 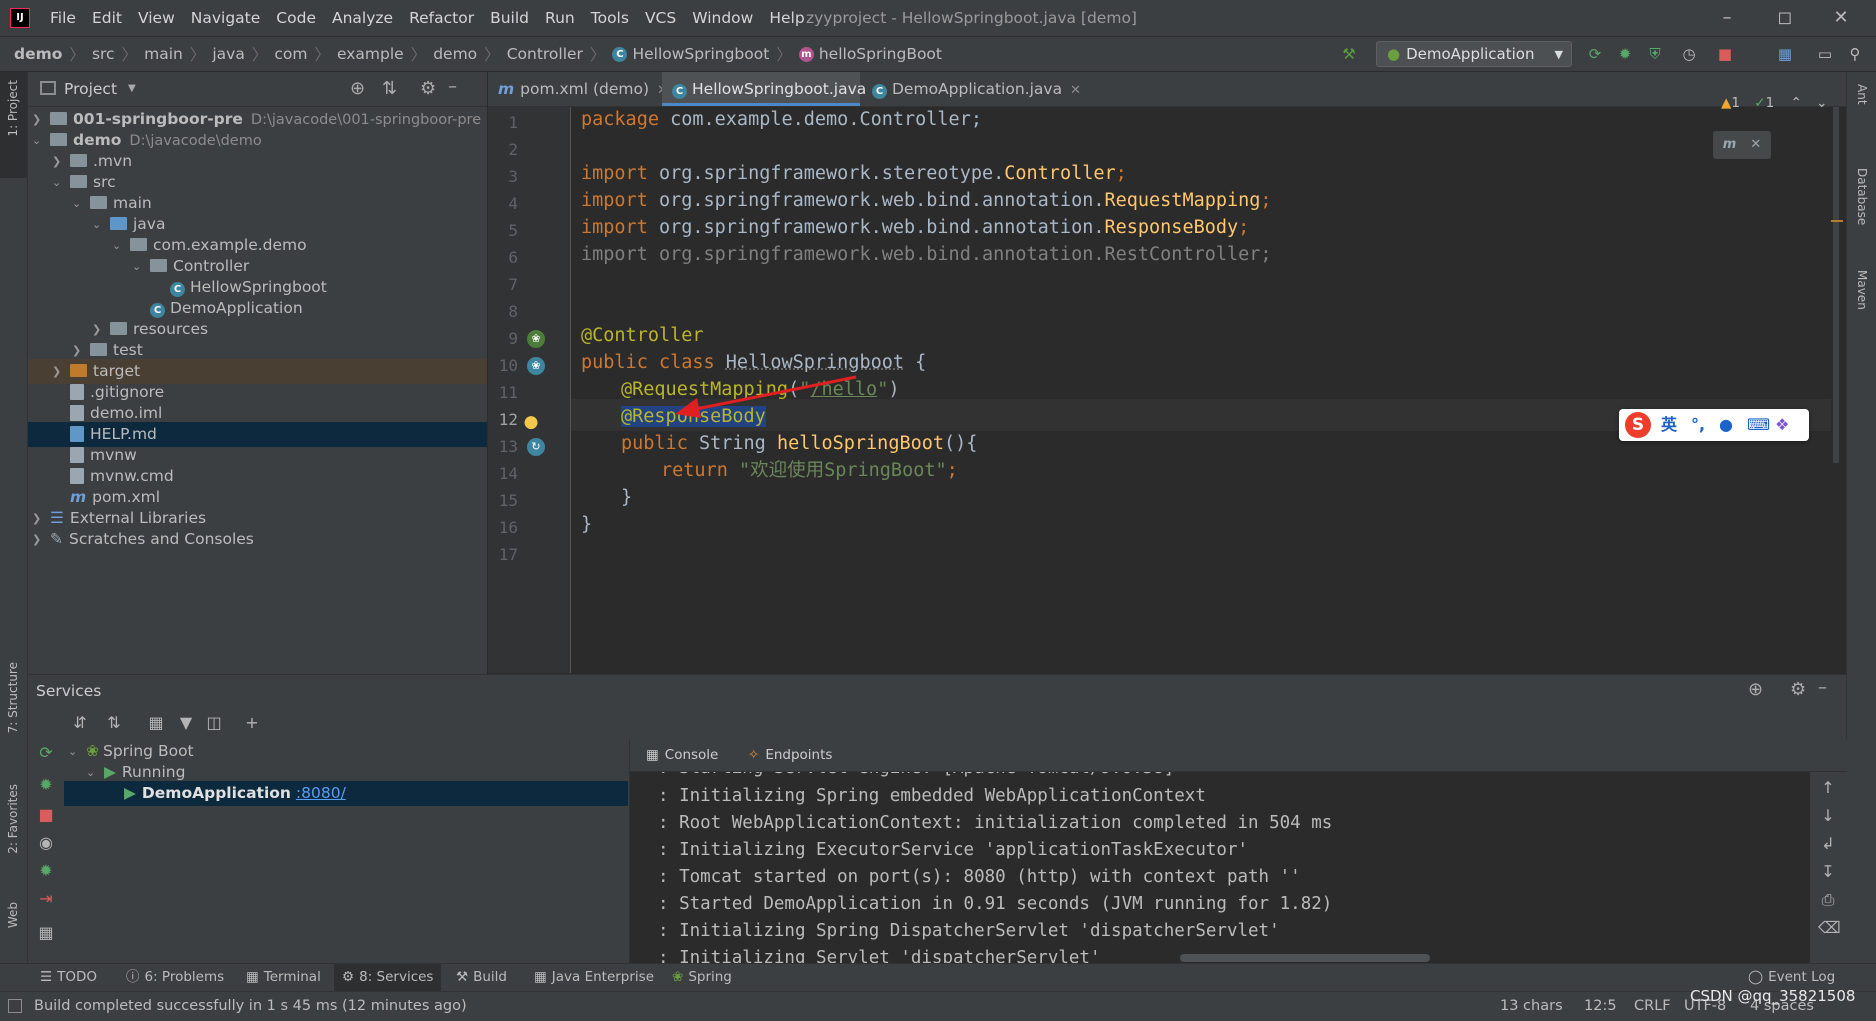 I want to click on microphone-icon: ●, so click(x=1726, y=425).